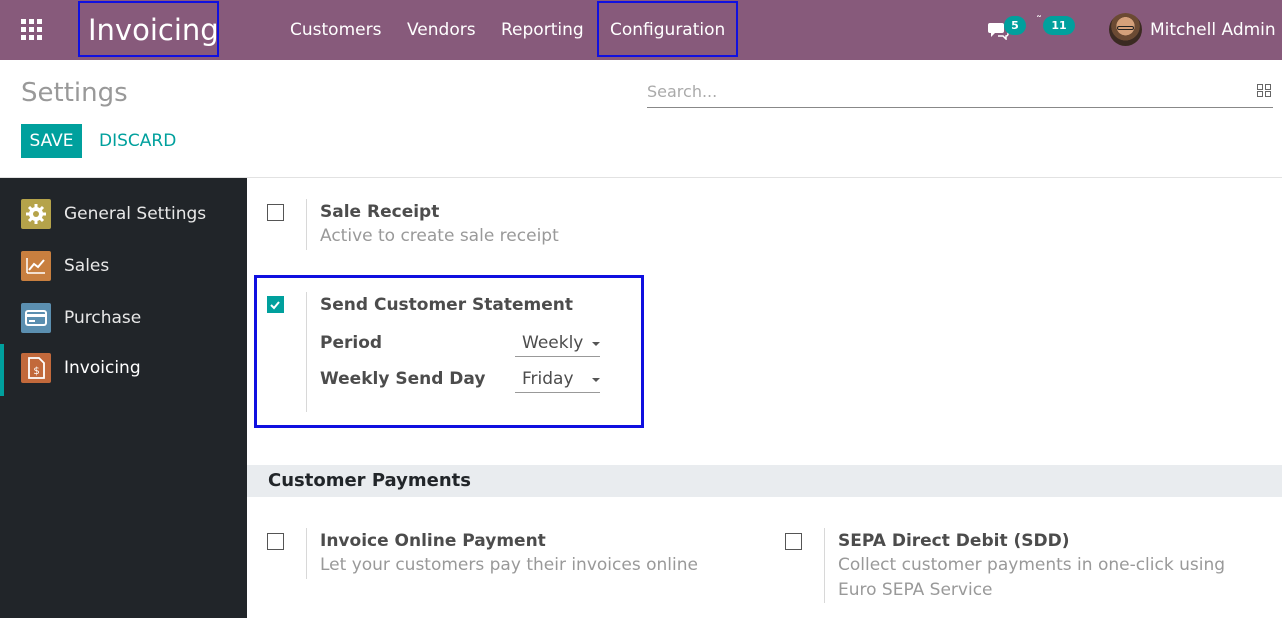  Describe the element at coordinates (403, 379) in the screenshot. I see `send-day-label: Weekly Send Day` at that location.